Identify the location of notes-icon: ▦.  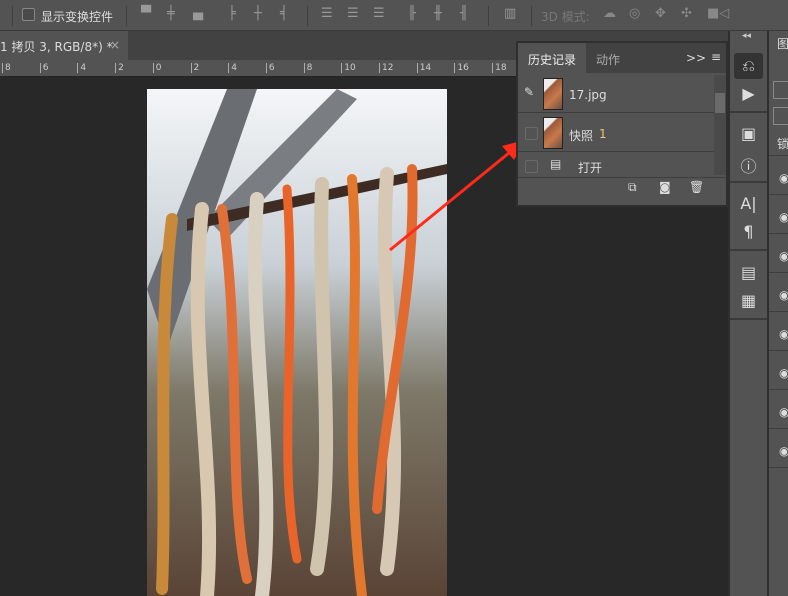
(748, 300).